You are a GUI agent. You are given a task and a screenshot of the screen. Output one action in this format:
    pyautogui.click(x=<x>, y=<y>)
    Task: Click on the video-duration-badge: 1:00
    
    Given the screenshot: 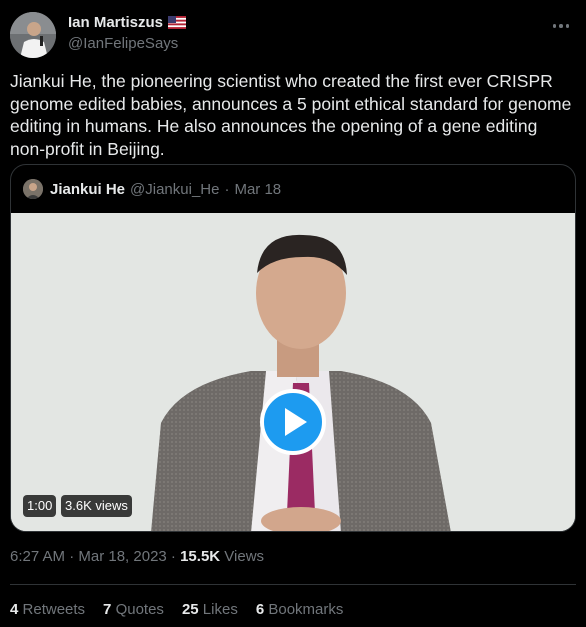 What is the action you would take?
    pyautogui.click(x=40, y=506)
    